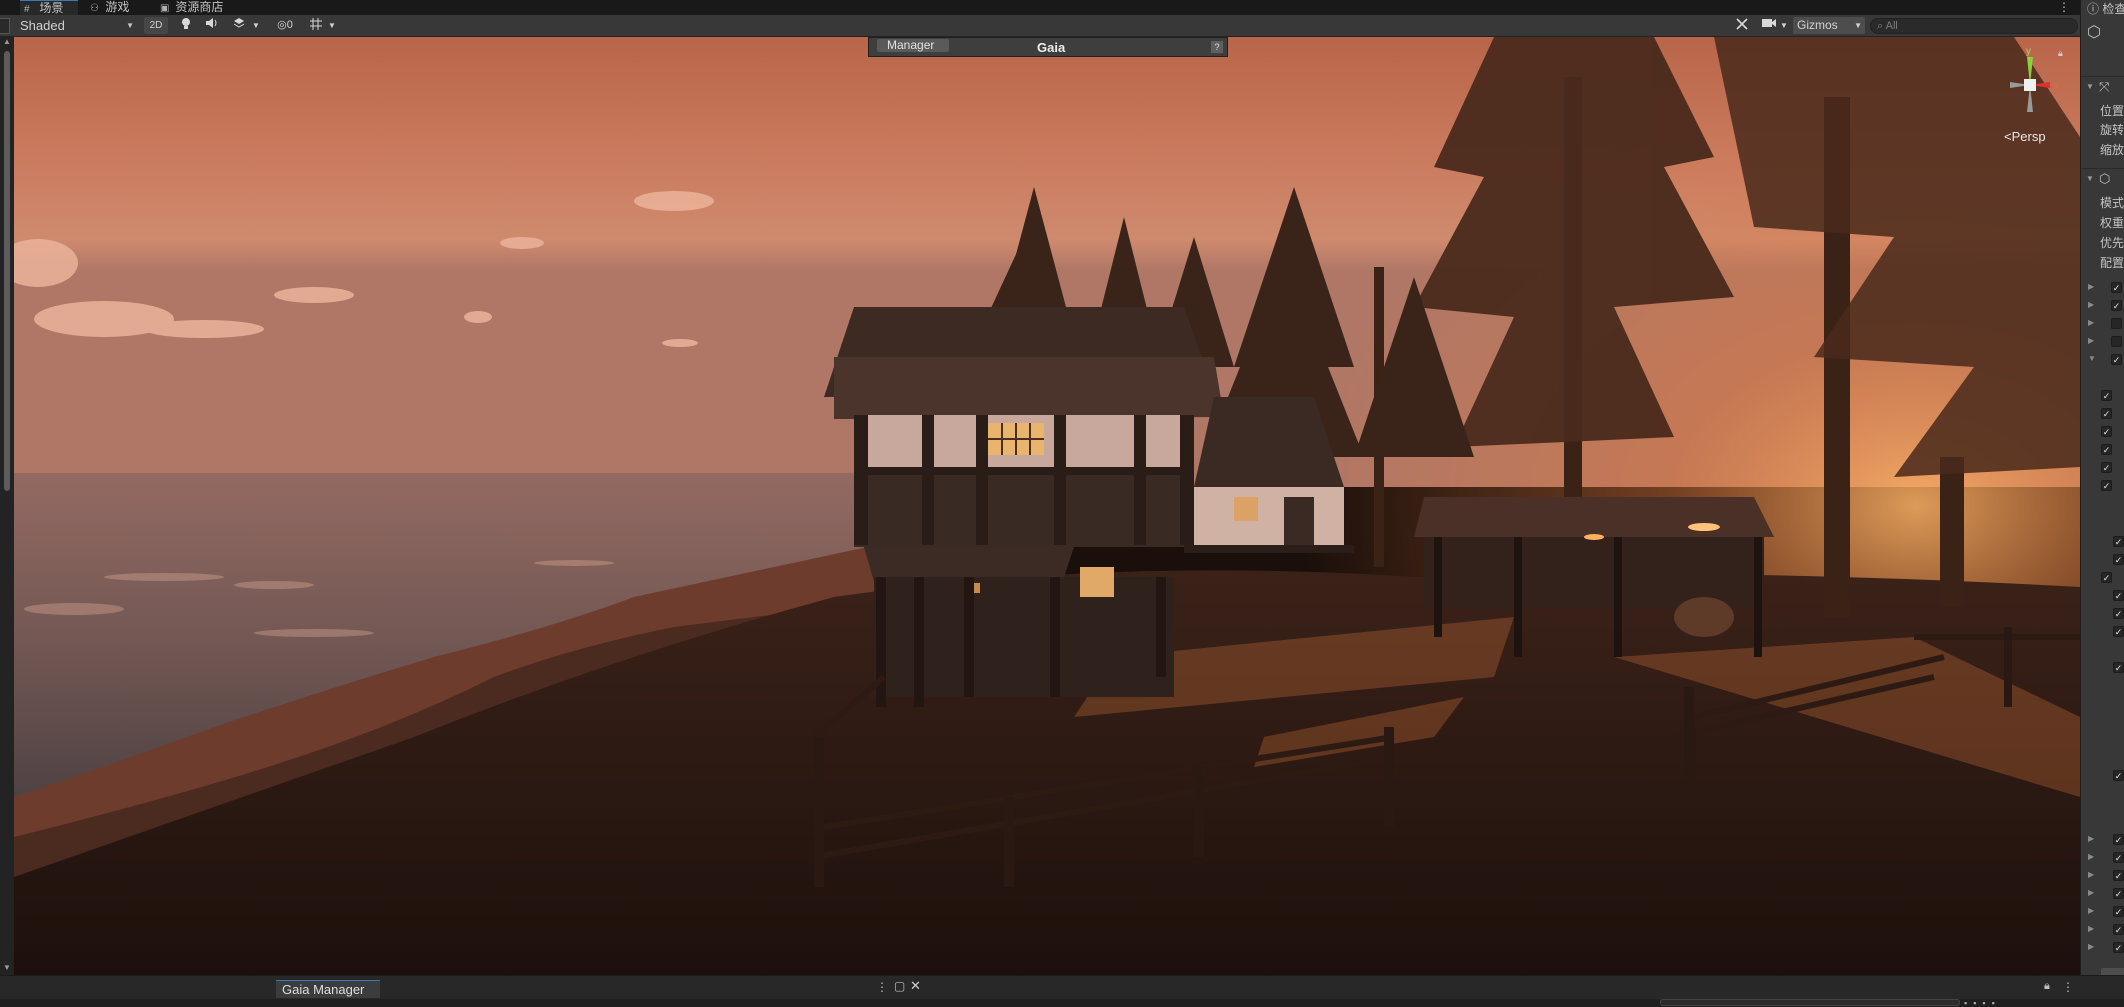  I want to click on tab-asset-store: ▣ 资源商店, so click(189, 7).